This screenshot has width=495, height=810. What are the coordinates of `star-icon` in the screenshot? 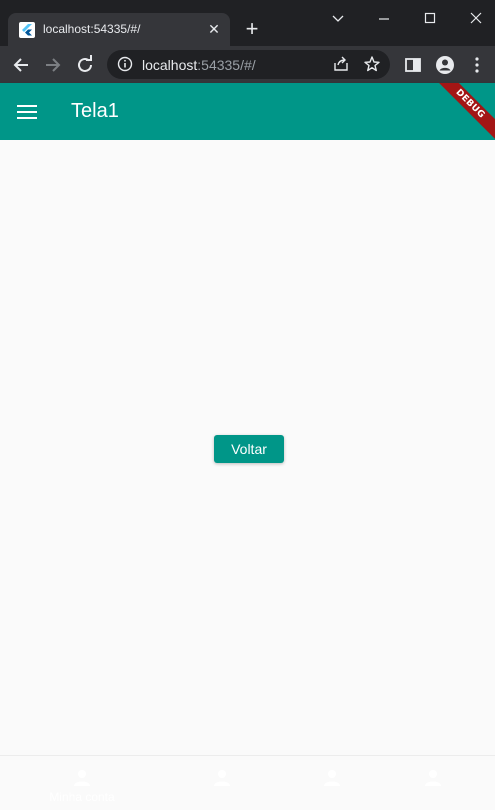 It's located at (372, 64).